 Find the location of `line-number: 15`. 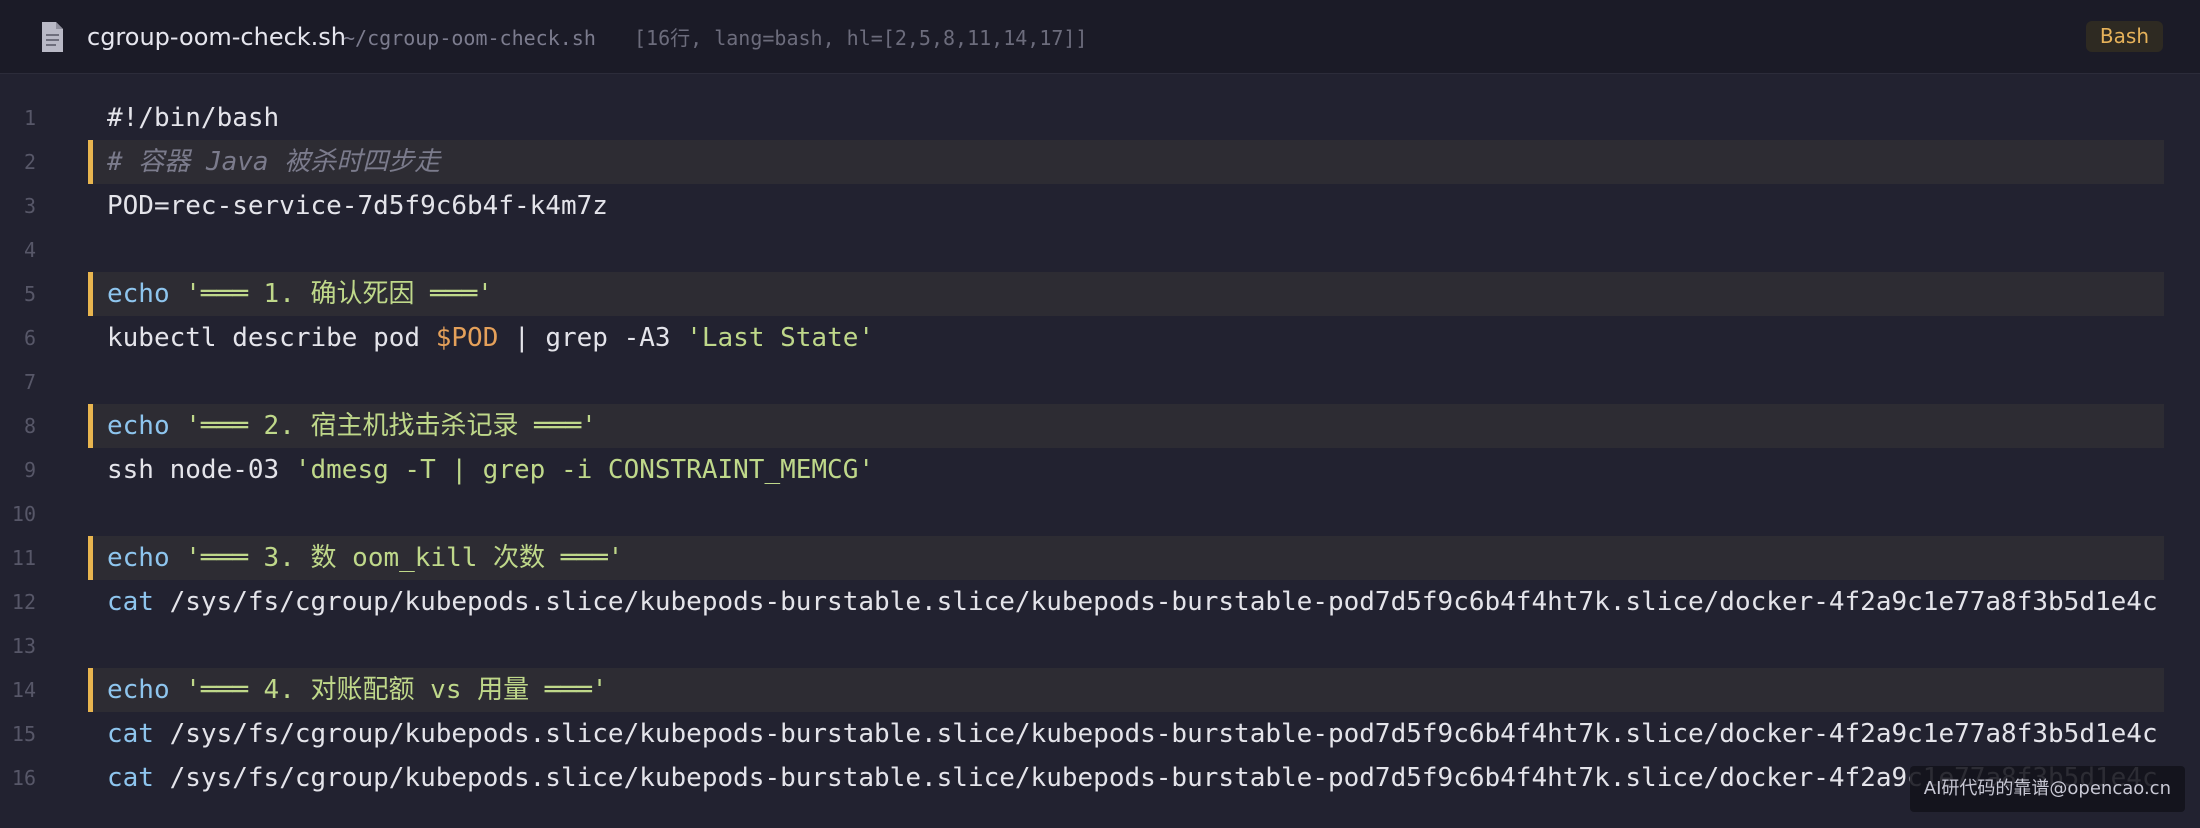

line-number: 15 is located at coordinates (23, 734).